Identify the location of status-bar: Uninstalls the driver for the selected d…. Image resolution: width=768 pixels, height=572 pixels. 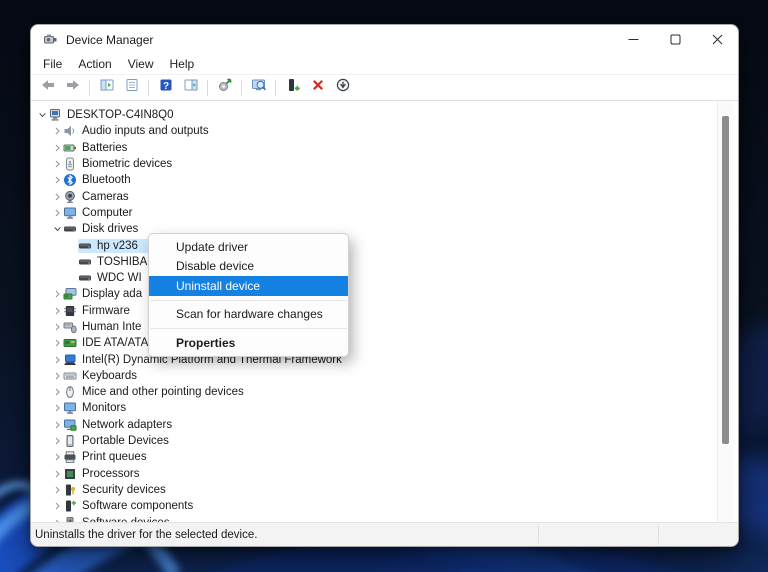
(384, 534).